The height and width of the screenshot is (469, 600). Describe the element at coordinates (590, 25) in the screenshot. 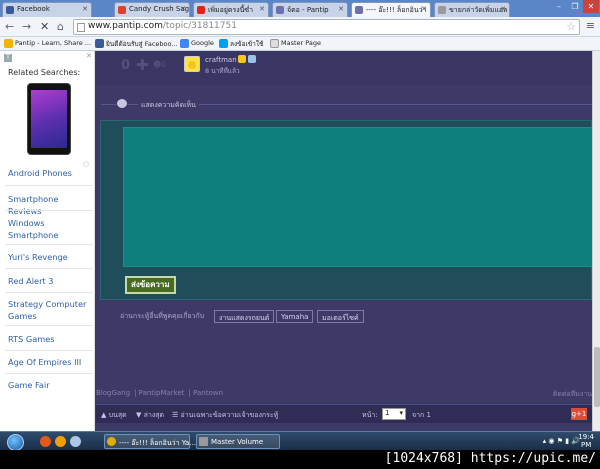

I see `menu-icon: ≡` at that location.